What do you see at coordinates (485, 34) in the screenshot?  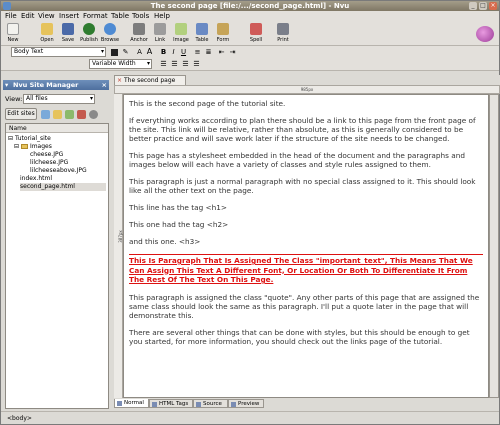 I see `nvu-logo-icon` at bounding box center [485, 34].